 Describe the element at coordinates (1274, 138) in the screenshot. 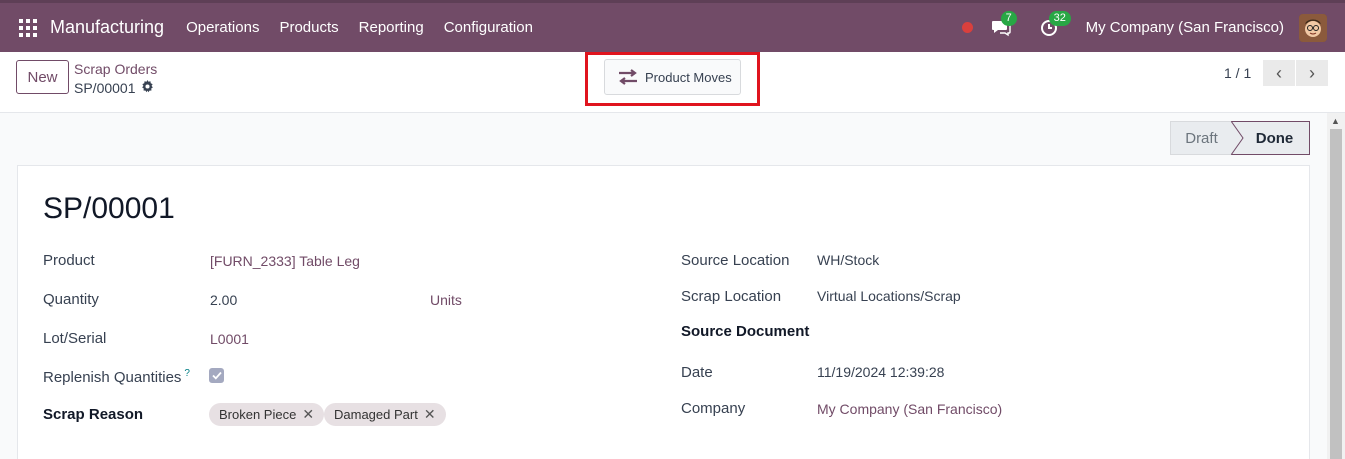

I see `status-done-label: Done` at that location.